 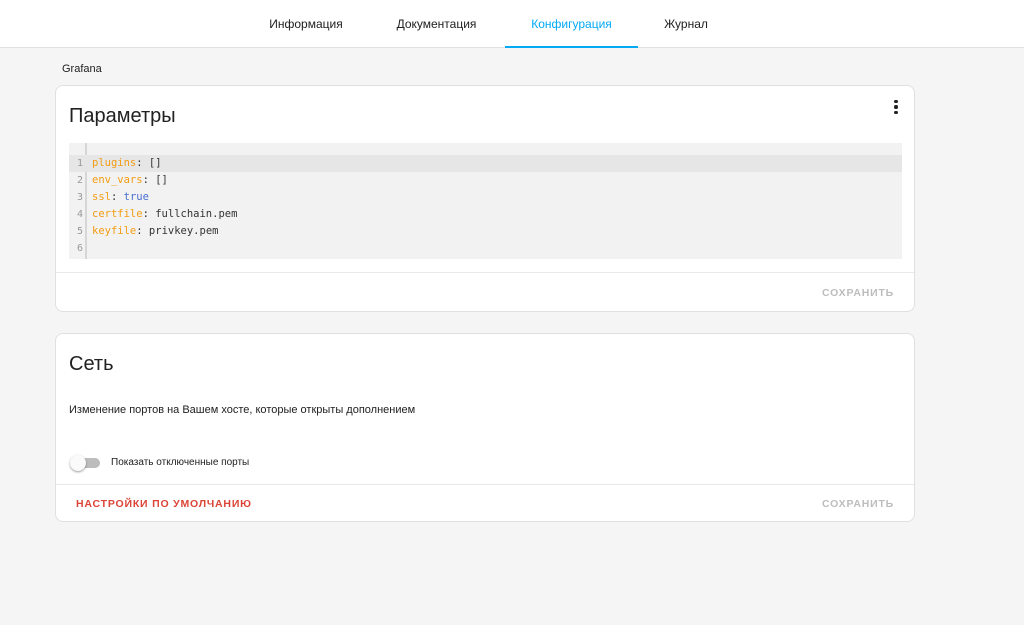 I want to click on more-vert-icon, so click(x=896, y=107).